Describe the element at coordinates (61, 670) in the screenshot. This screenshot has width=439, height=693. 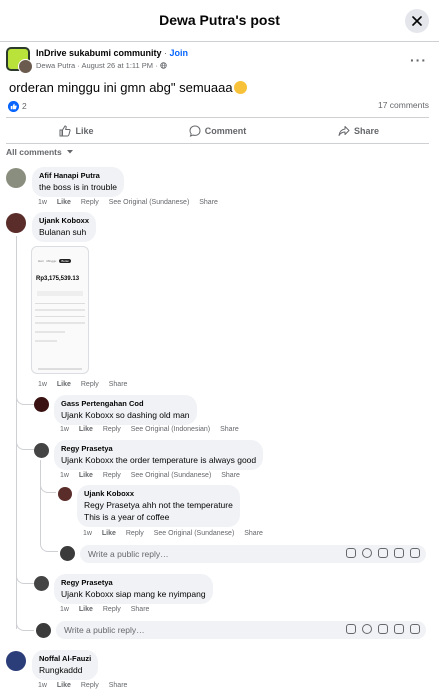
I see `comment-text: Rungkaddd` at that location.